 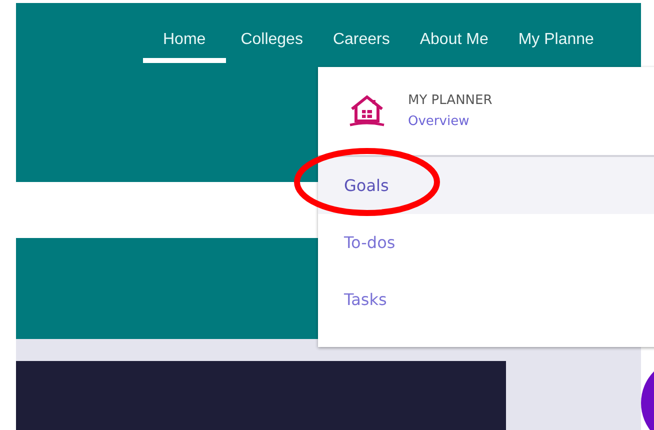 I want to click on house-icon, so click(x=367, y=111).